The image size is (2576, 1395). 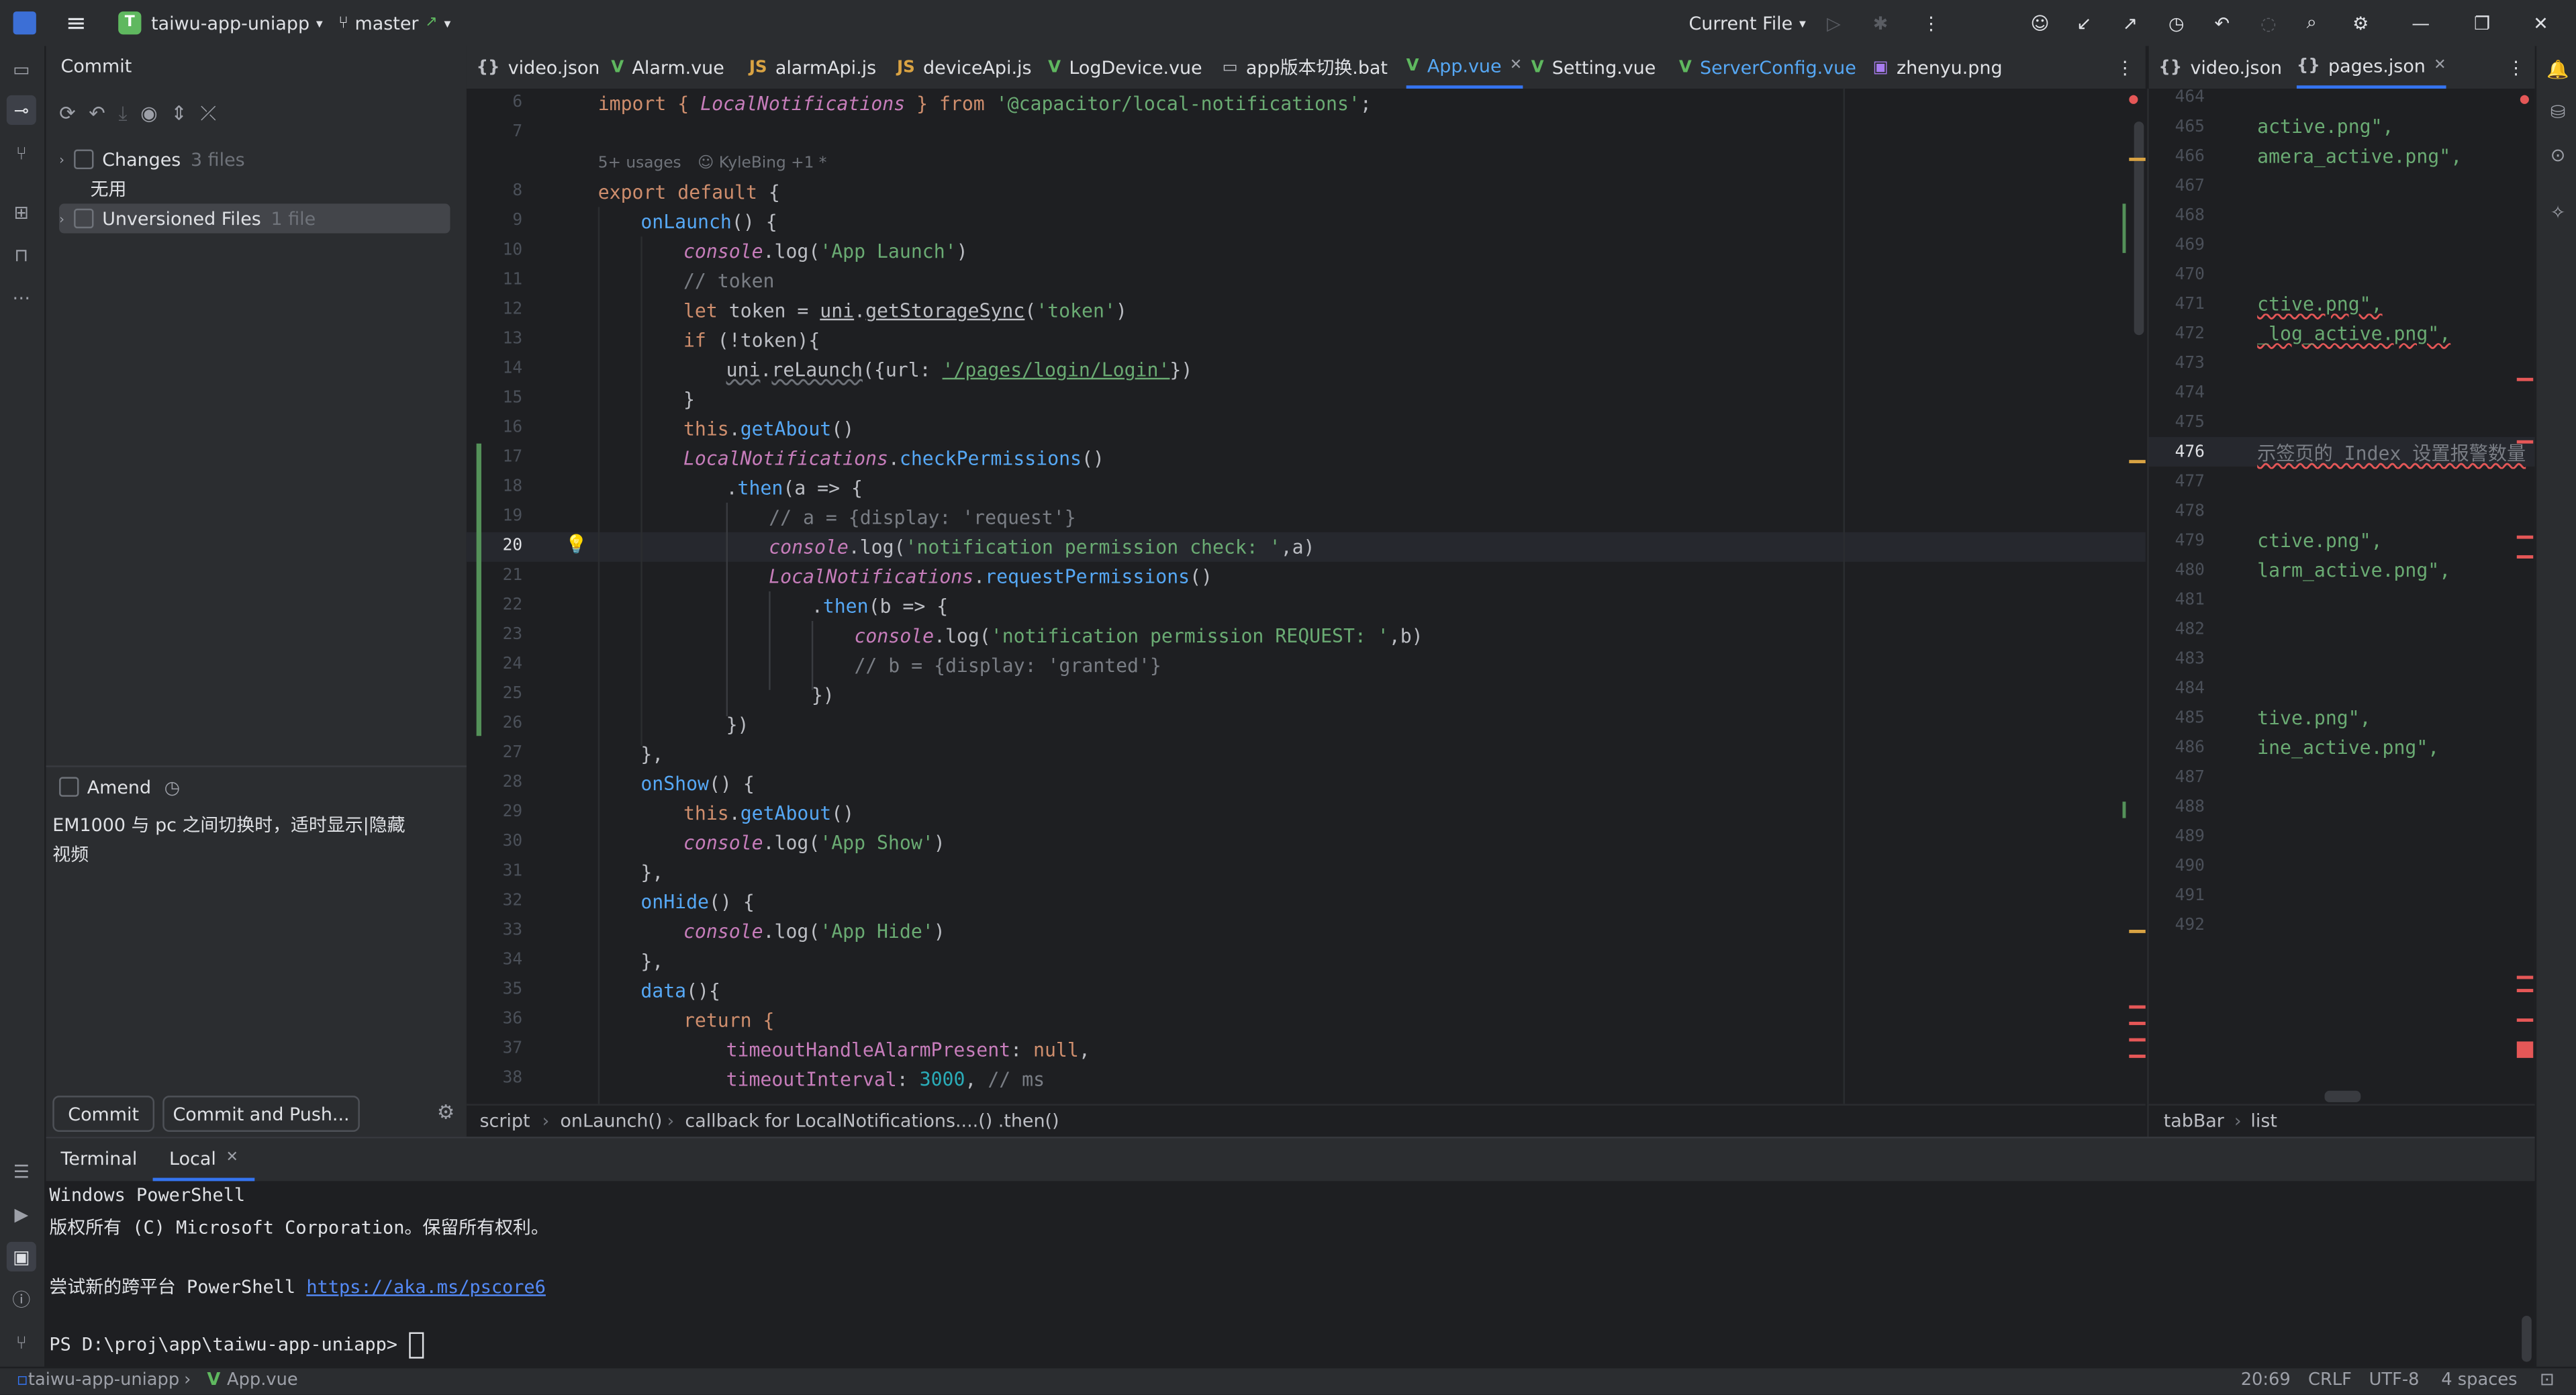 I want to click on lightbulb-icon: 💡, so click(x=576, y=544).